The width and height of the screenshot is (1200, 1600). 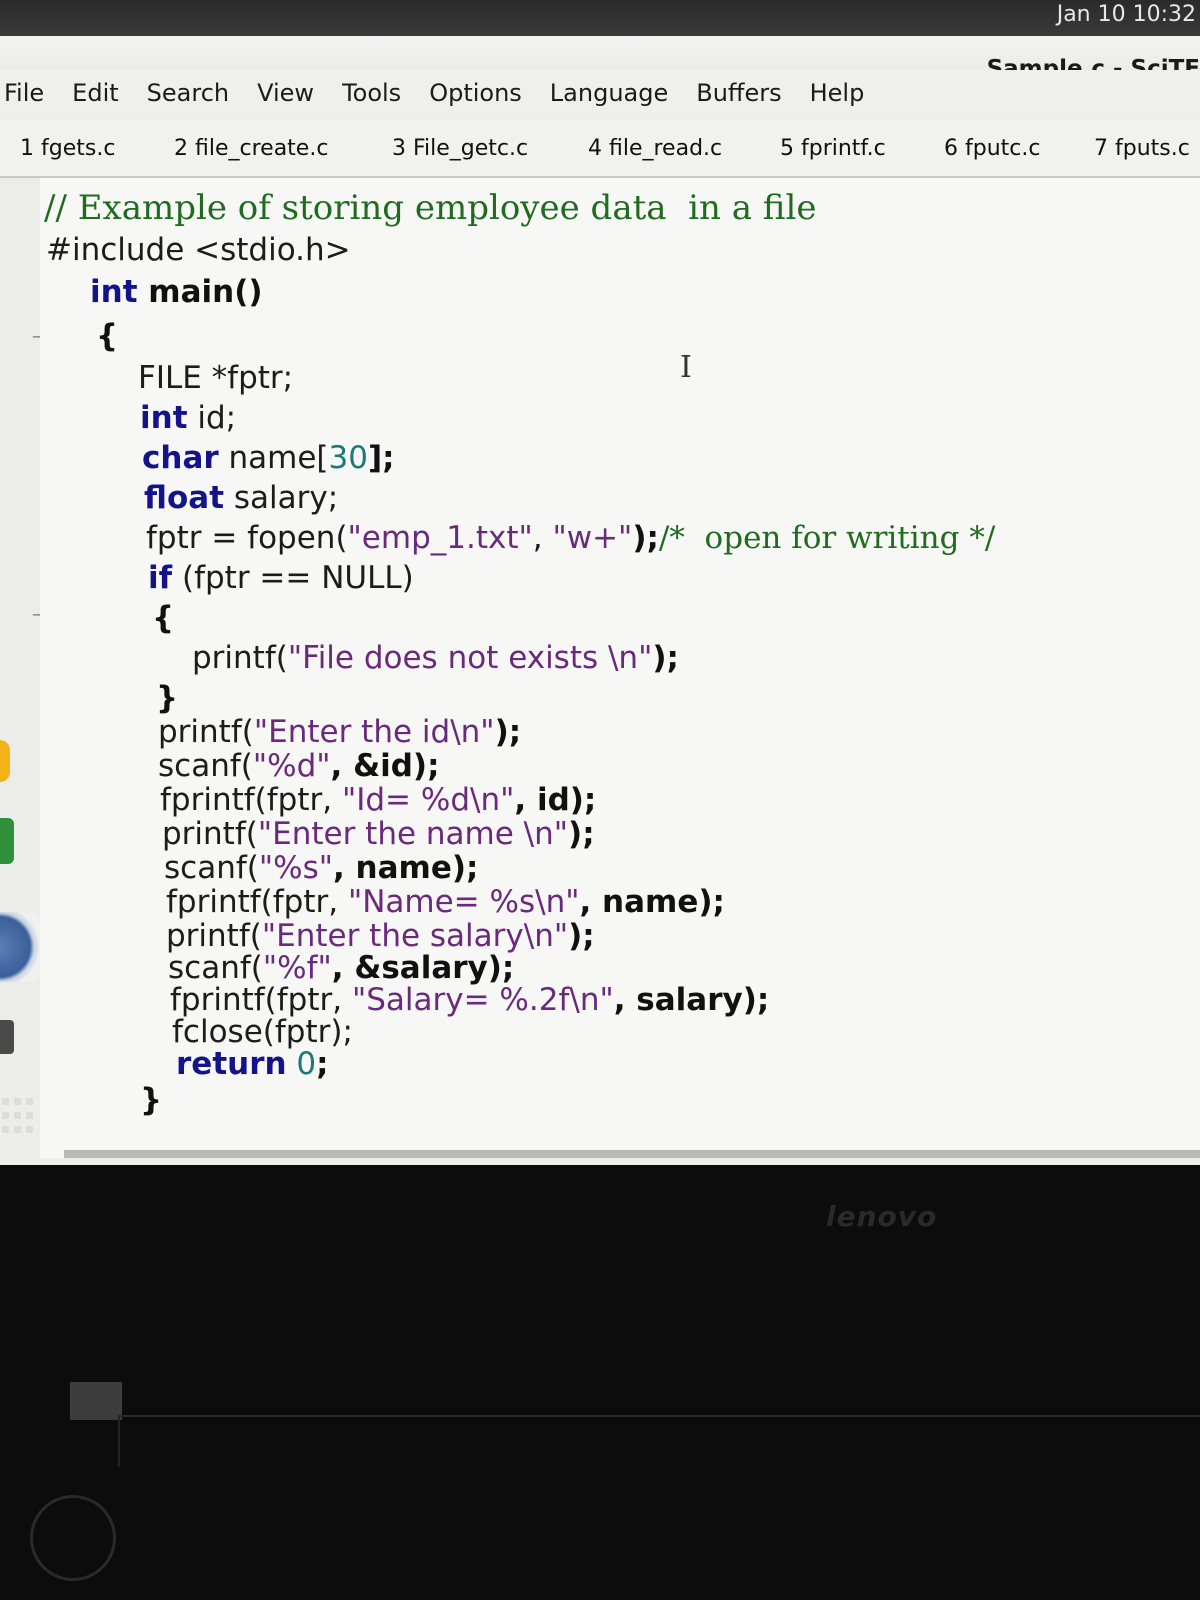 What do you see at coordinates (73, 1538) in the screenshot?
I see `trackpoint-ring` at bounding box center [73, 1538].